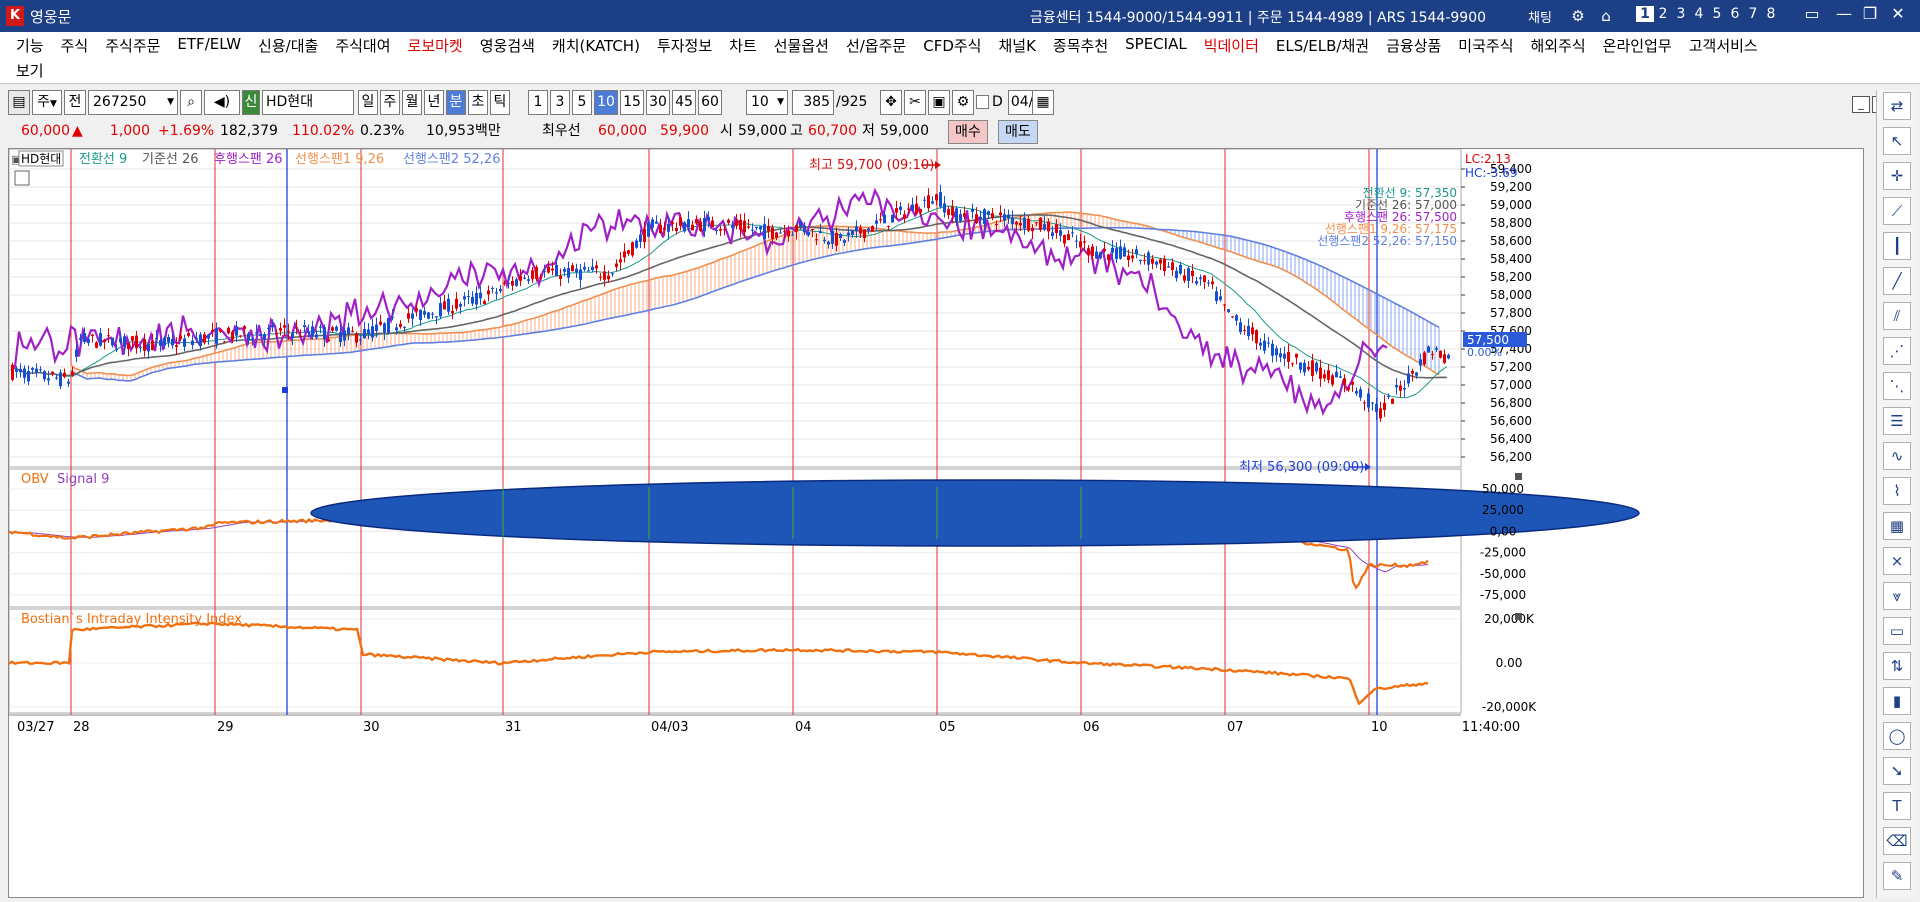 This screenshot has width=1920, height=902. I want to click on screen-tab-4: 4, so click(1699, 14).